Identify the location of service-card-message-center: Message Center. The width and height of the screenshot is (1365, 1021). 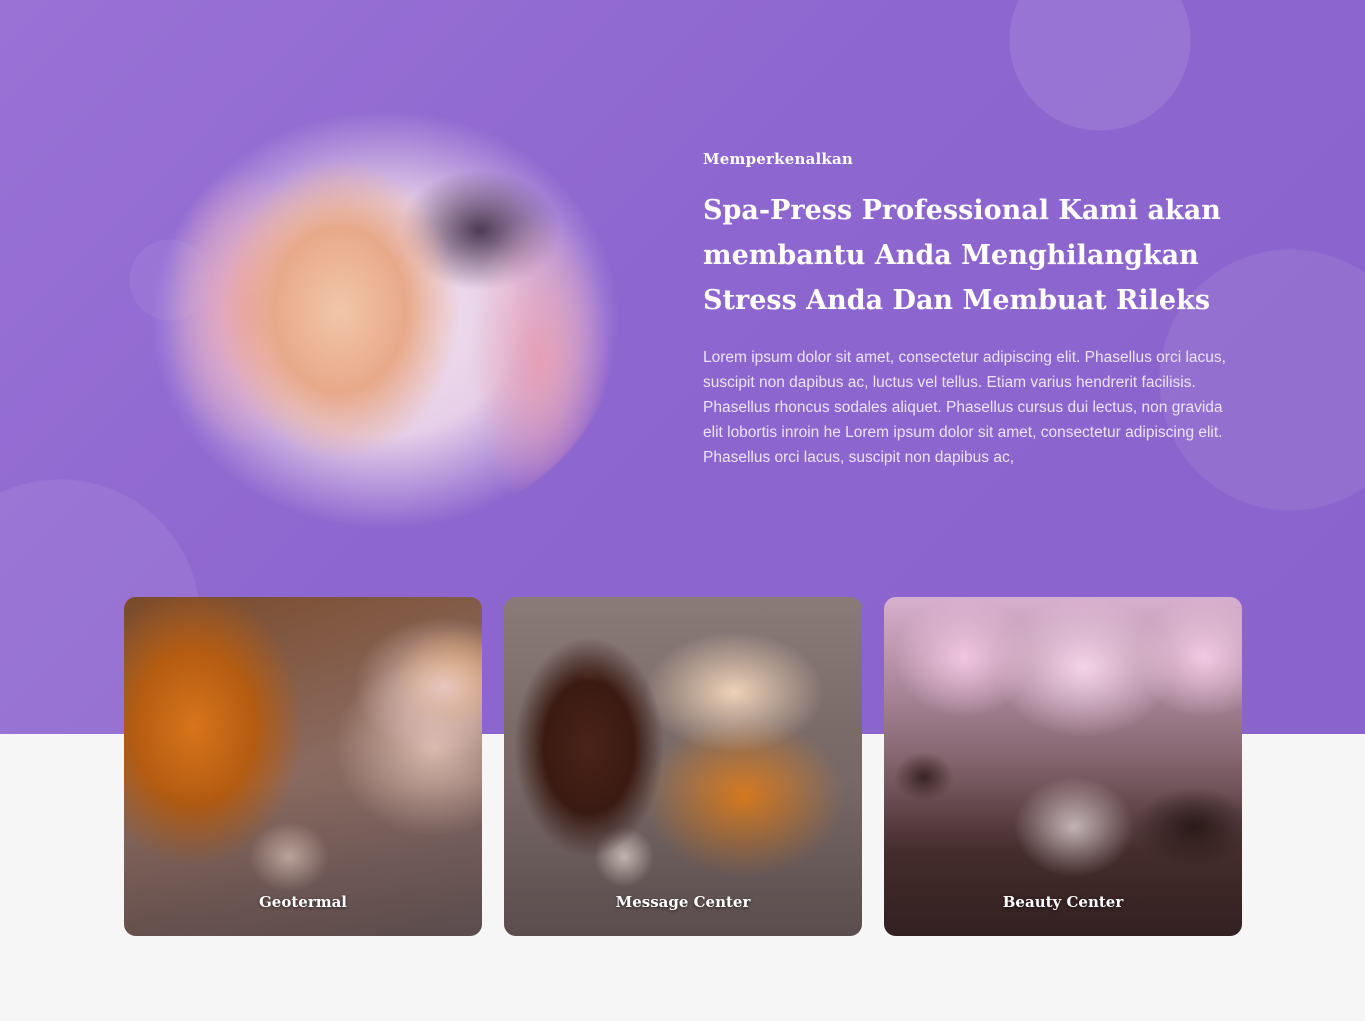
(683, 766).